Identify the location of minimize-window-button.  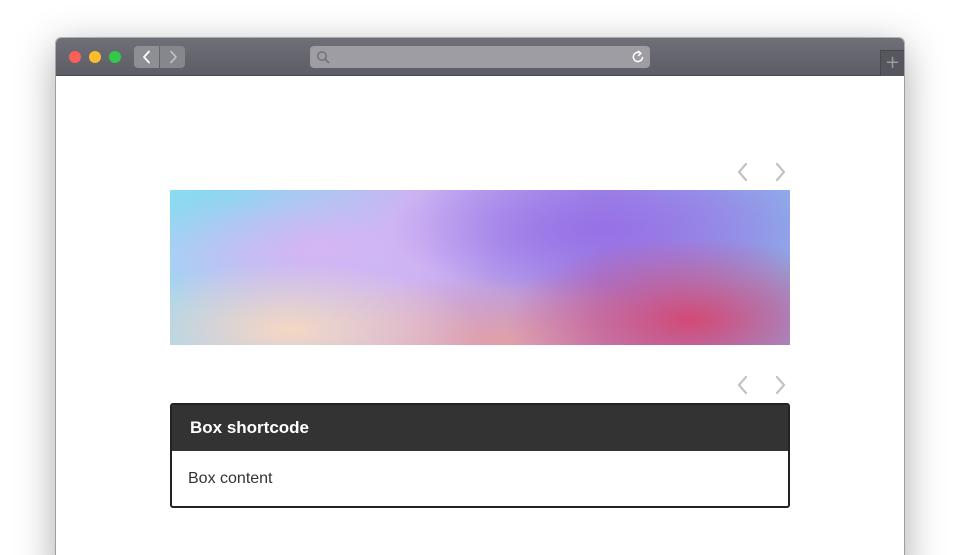
(95, 57).